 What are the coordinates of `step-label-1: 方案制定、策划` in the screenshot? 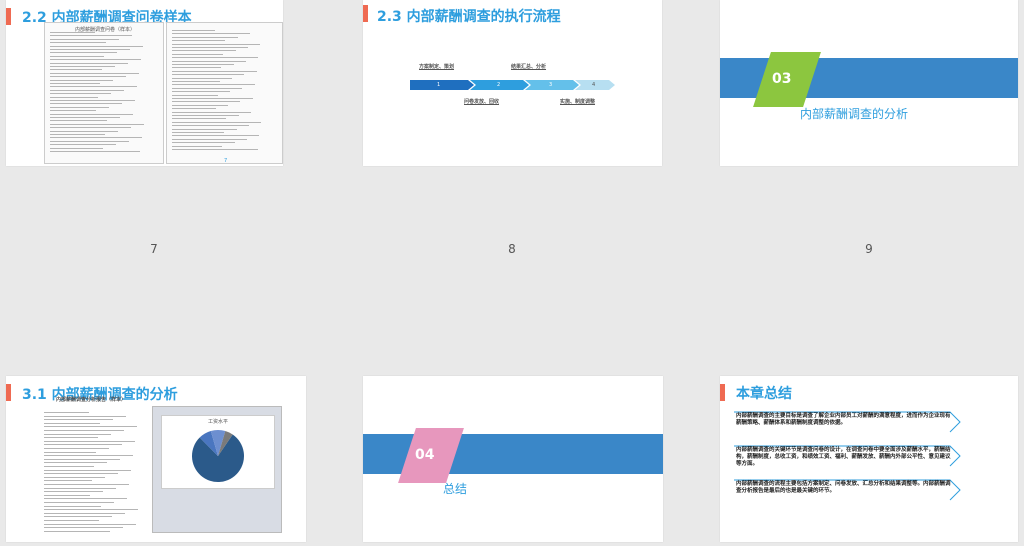 It's located at (437, 67).